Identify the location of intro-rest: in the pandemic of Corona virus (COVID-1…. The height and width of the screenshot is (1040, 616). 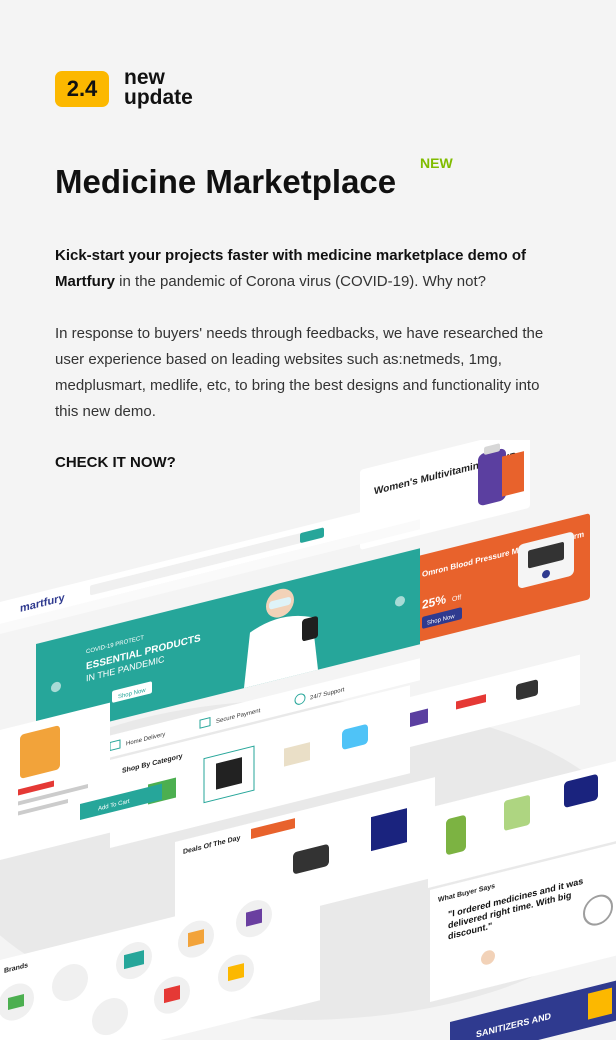
(301, 281).